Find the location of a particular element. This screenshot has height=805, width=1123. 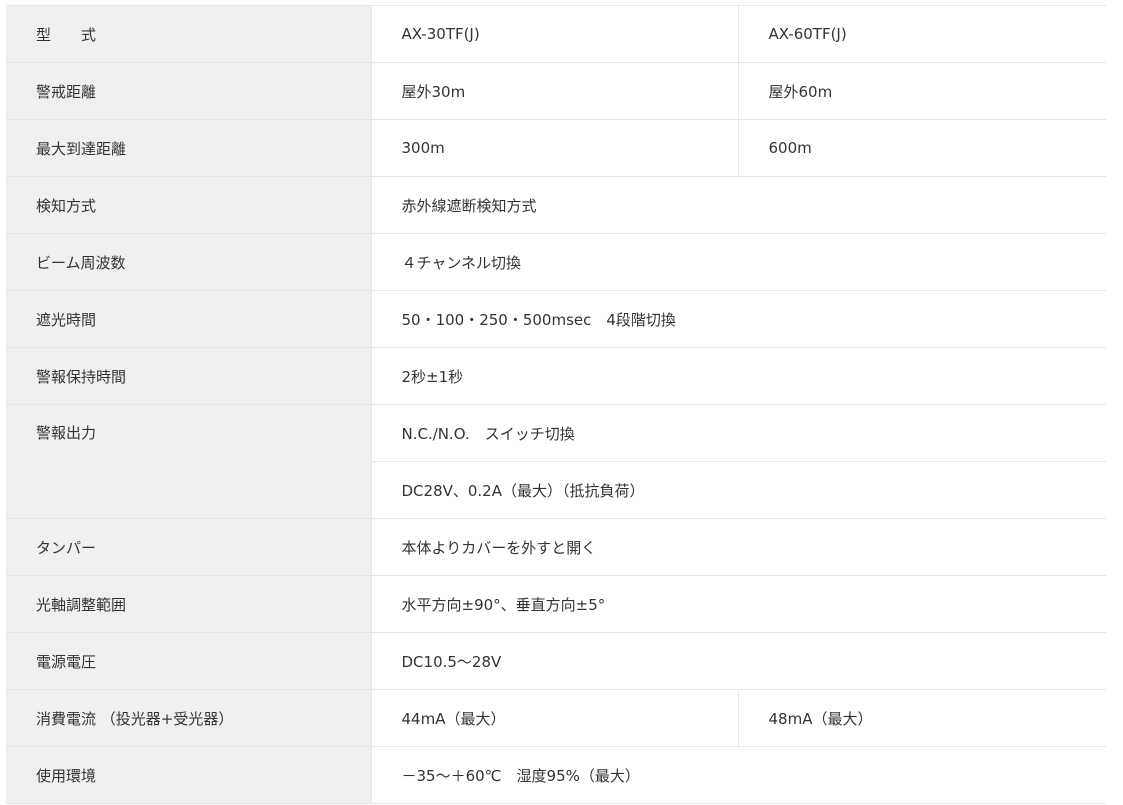

row-label: 消費電流 （投光器+受光器） is located at coordinates (189, 718).